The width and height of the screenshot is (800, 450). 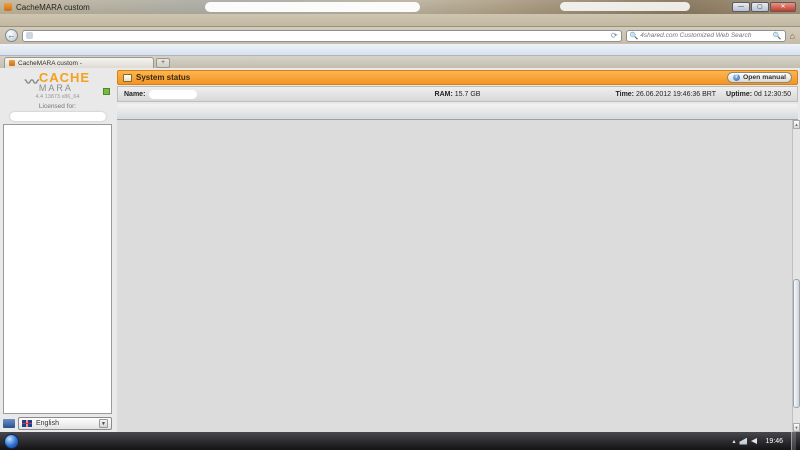 What do you see at coordinates (400, 62) in the screenshot?
I see `tab-bar: CacheMARA custom - +` at bounding box center [400, 62].